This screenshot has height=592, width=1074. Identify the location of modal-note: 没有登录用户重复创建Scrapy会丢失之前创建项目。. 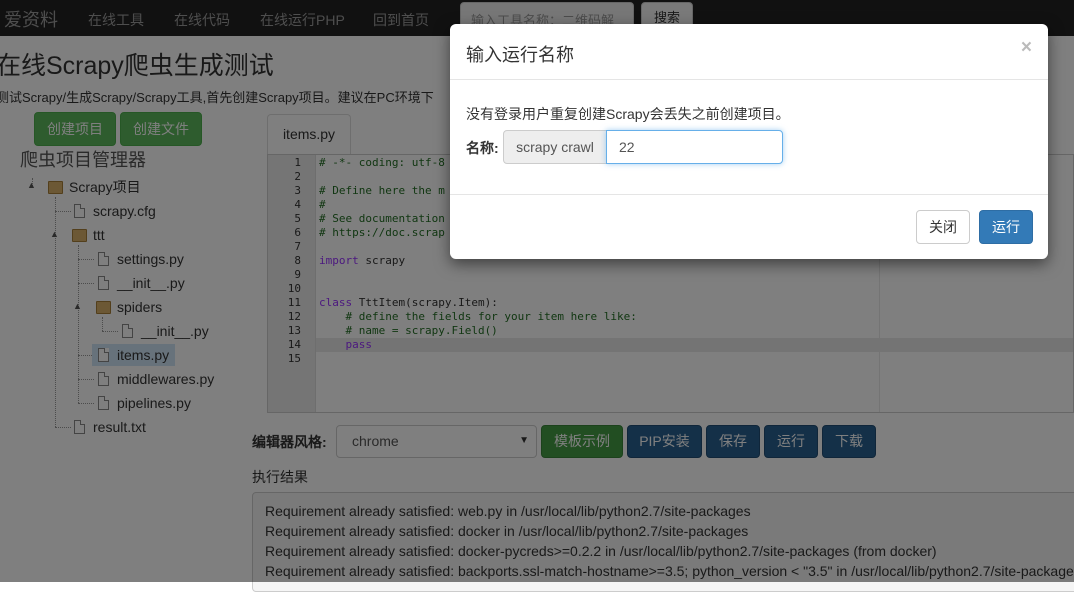
(628, 114).